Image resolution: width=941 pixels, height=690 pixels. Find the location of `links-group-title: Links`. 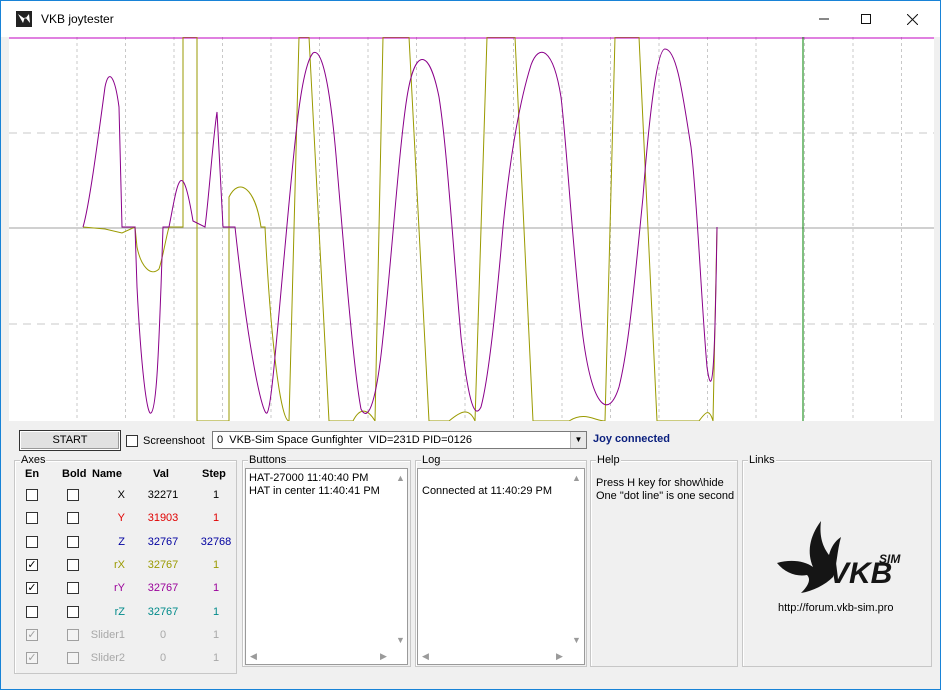

links-group-title: Links is located at coordinates (762, 460).